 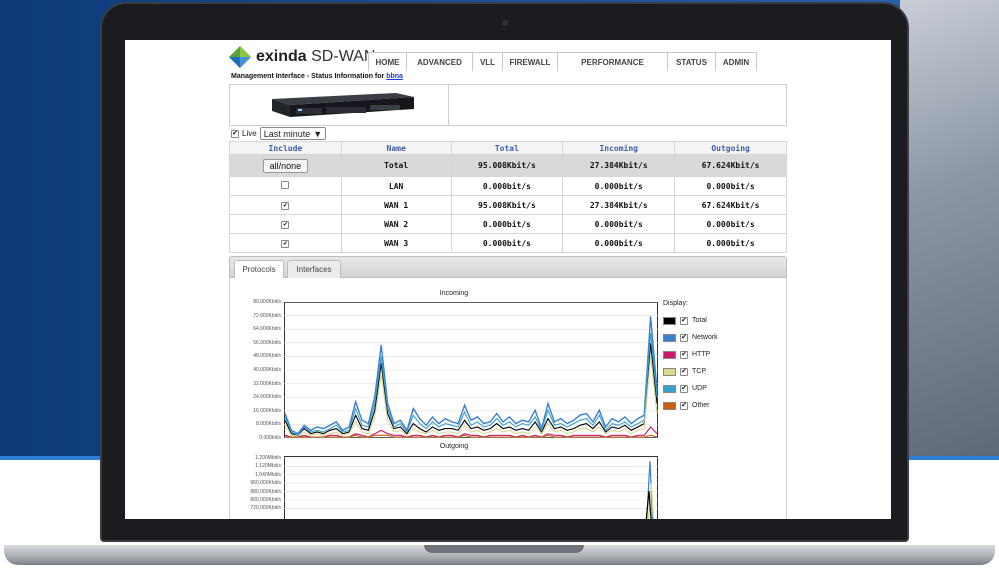 I want to click on all-none-button: all/none, so click(x=285, y=165).